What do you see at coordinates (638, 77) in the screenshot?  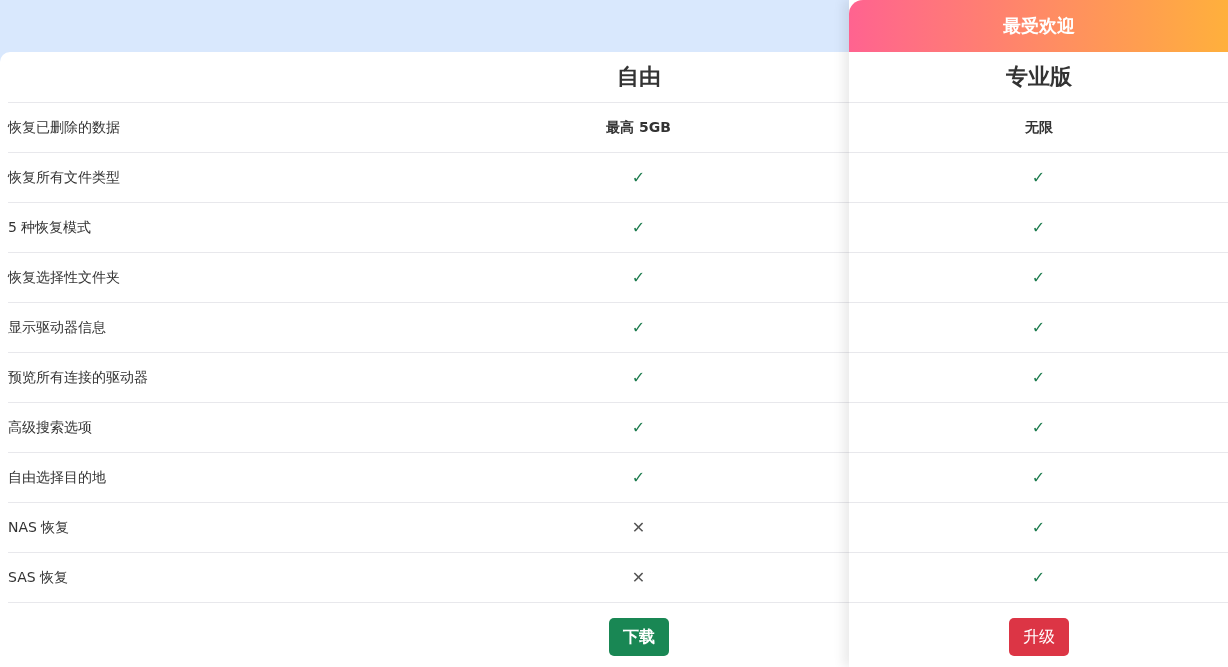 I see `plan-title: 自由` at bounding box center [638, 77].